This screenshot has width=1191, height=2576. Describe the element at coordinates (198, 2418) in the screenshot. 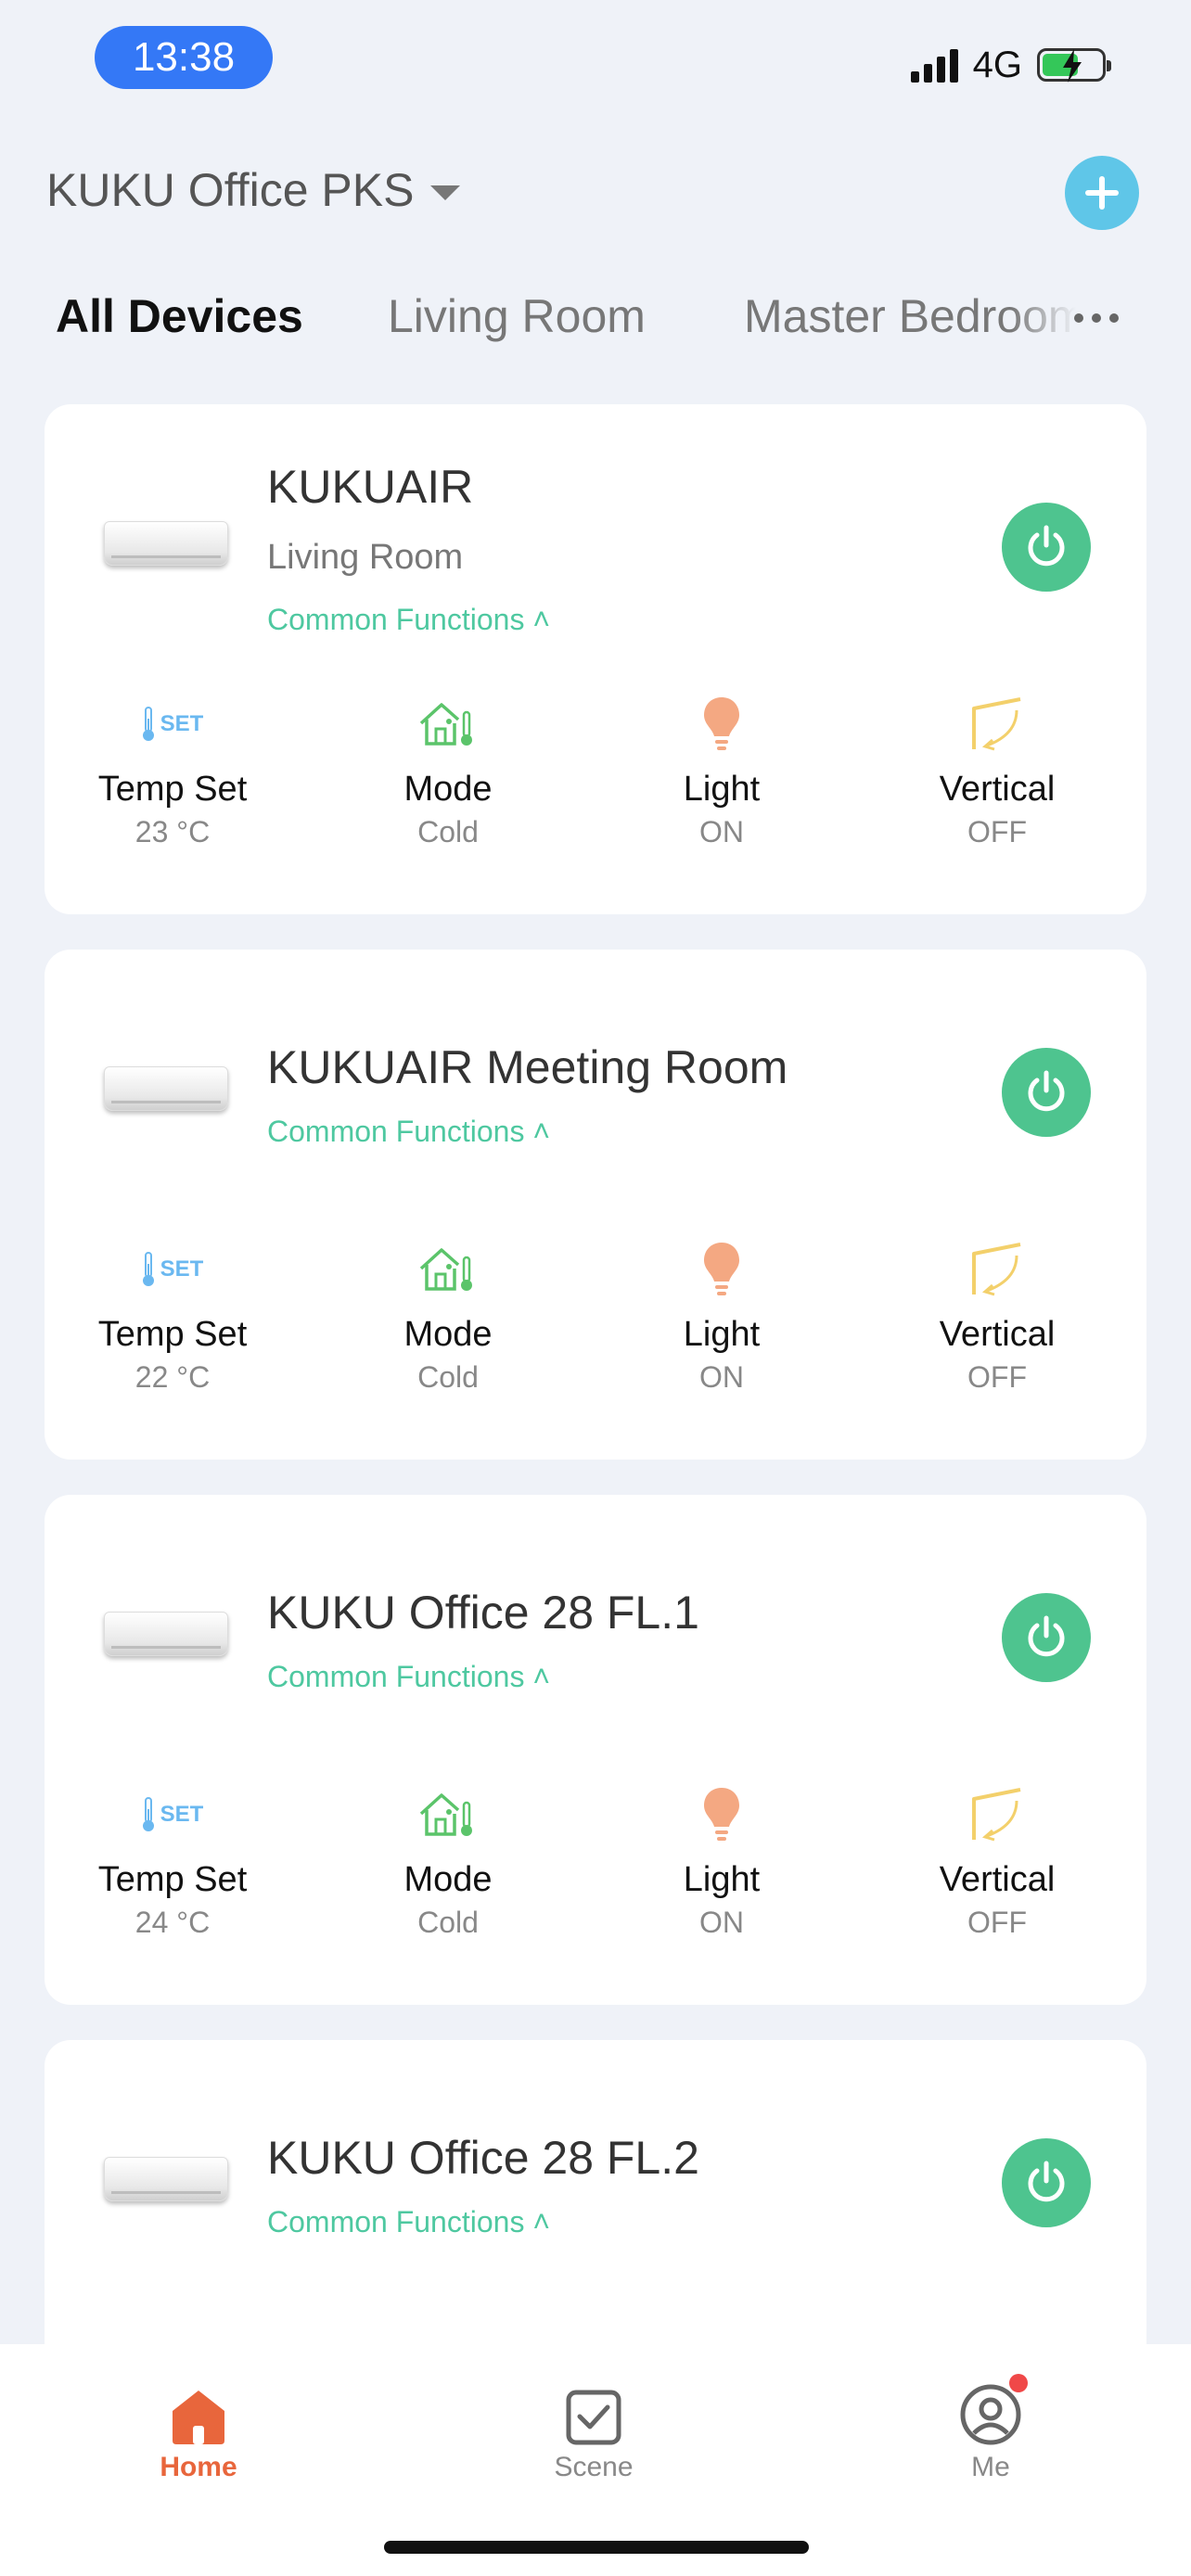

I see `home-icon` at that location.